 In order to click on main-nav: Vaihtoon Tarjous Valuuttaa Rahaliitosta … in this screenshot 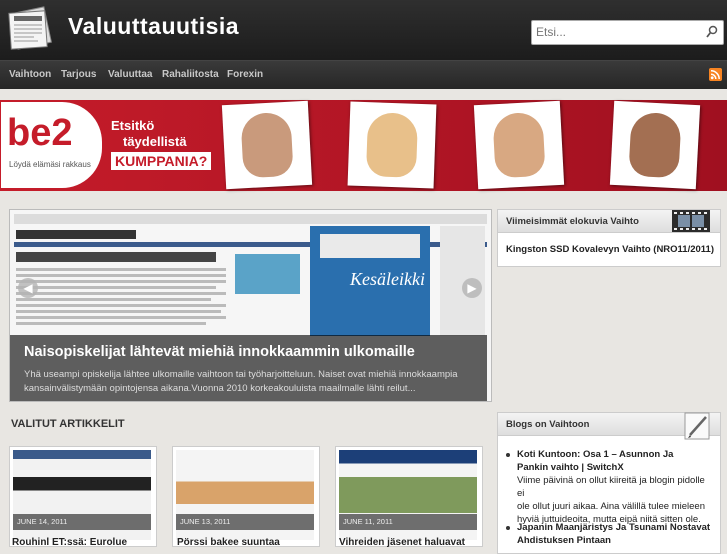, I will do `click(363, 74)`.